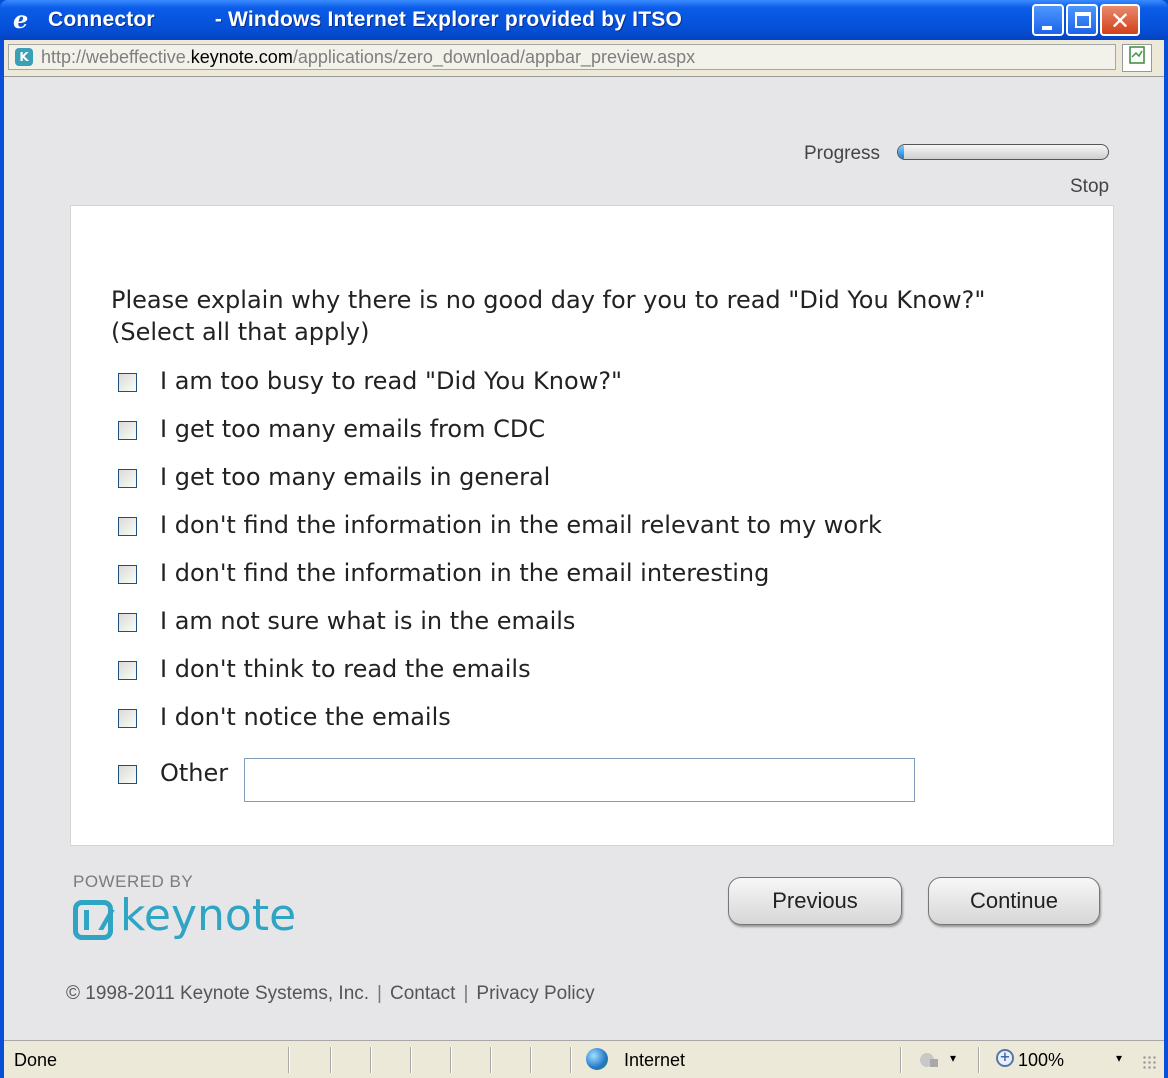 The height and width of the screenshot is (1078, 1168). What do you see at coordinates (116, 57) in the screenshot?
I see `url-prefix: http://webeffective.` at bounding box center [116, 57].